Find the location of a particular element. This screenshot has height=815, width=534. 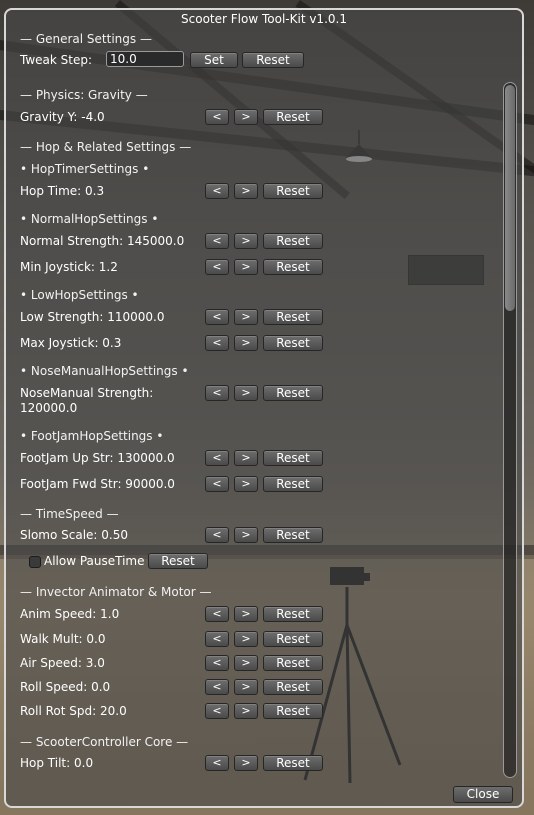

footjam-up-decrease-button: < is located at coordinates (217, 458).